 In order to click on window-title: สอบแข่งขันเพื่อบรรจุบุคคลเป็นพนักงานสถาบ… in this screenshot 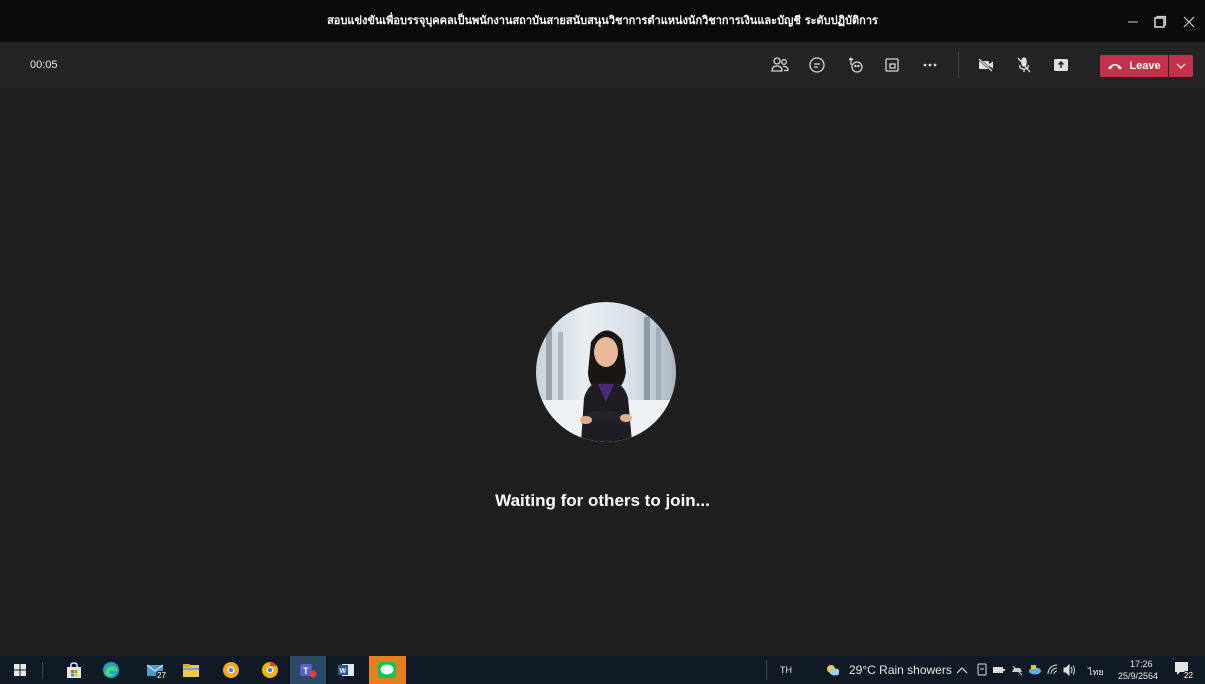, I will do `click(602, 20)`.